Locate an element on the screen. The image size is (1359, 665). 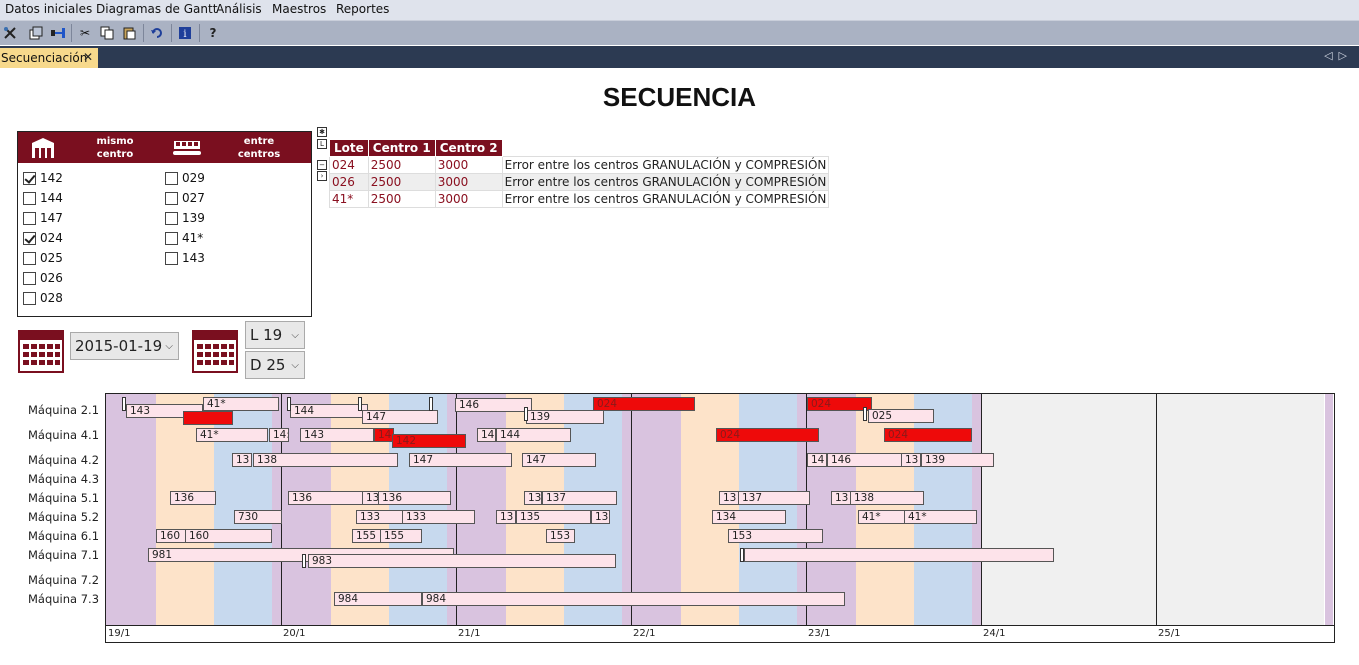
date-select: 2015-01-19 ⌵ is located at coordinates (124, 346).